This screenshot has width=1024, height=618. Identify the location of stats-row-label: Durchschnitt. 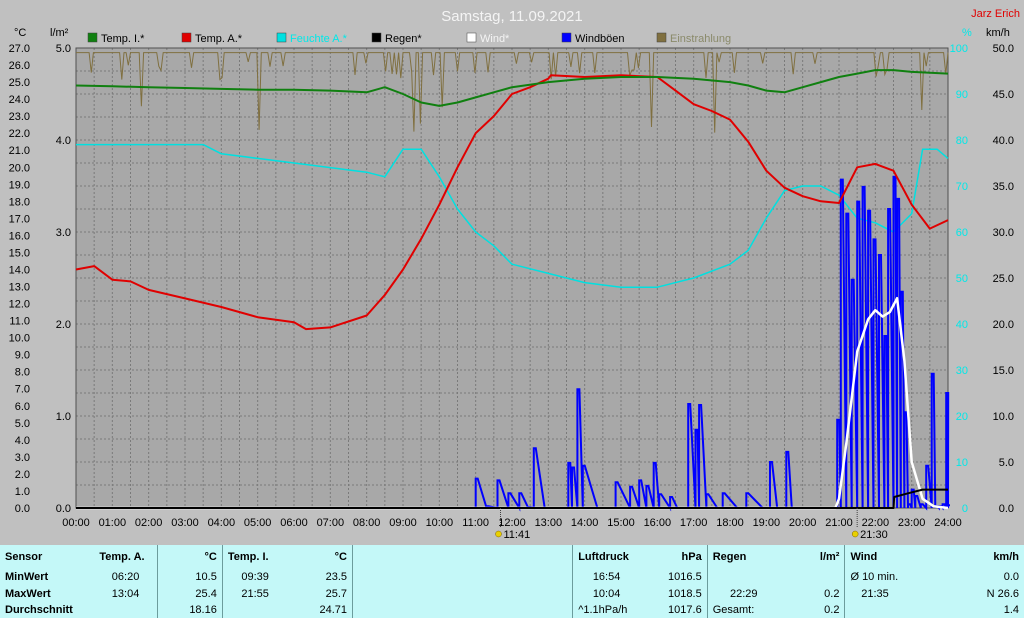
(39, 609).